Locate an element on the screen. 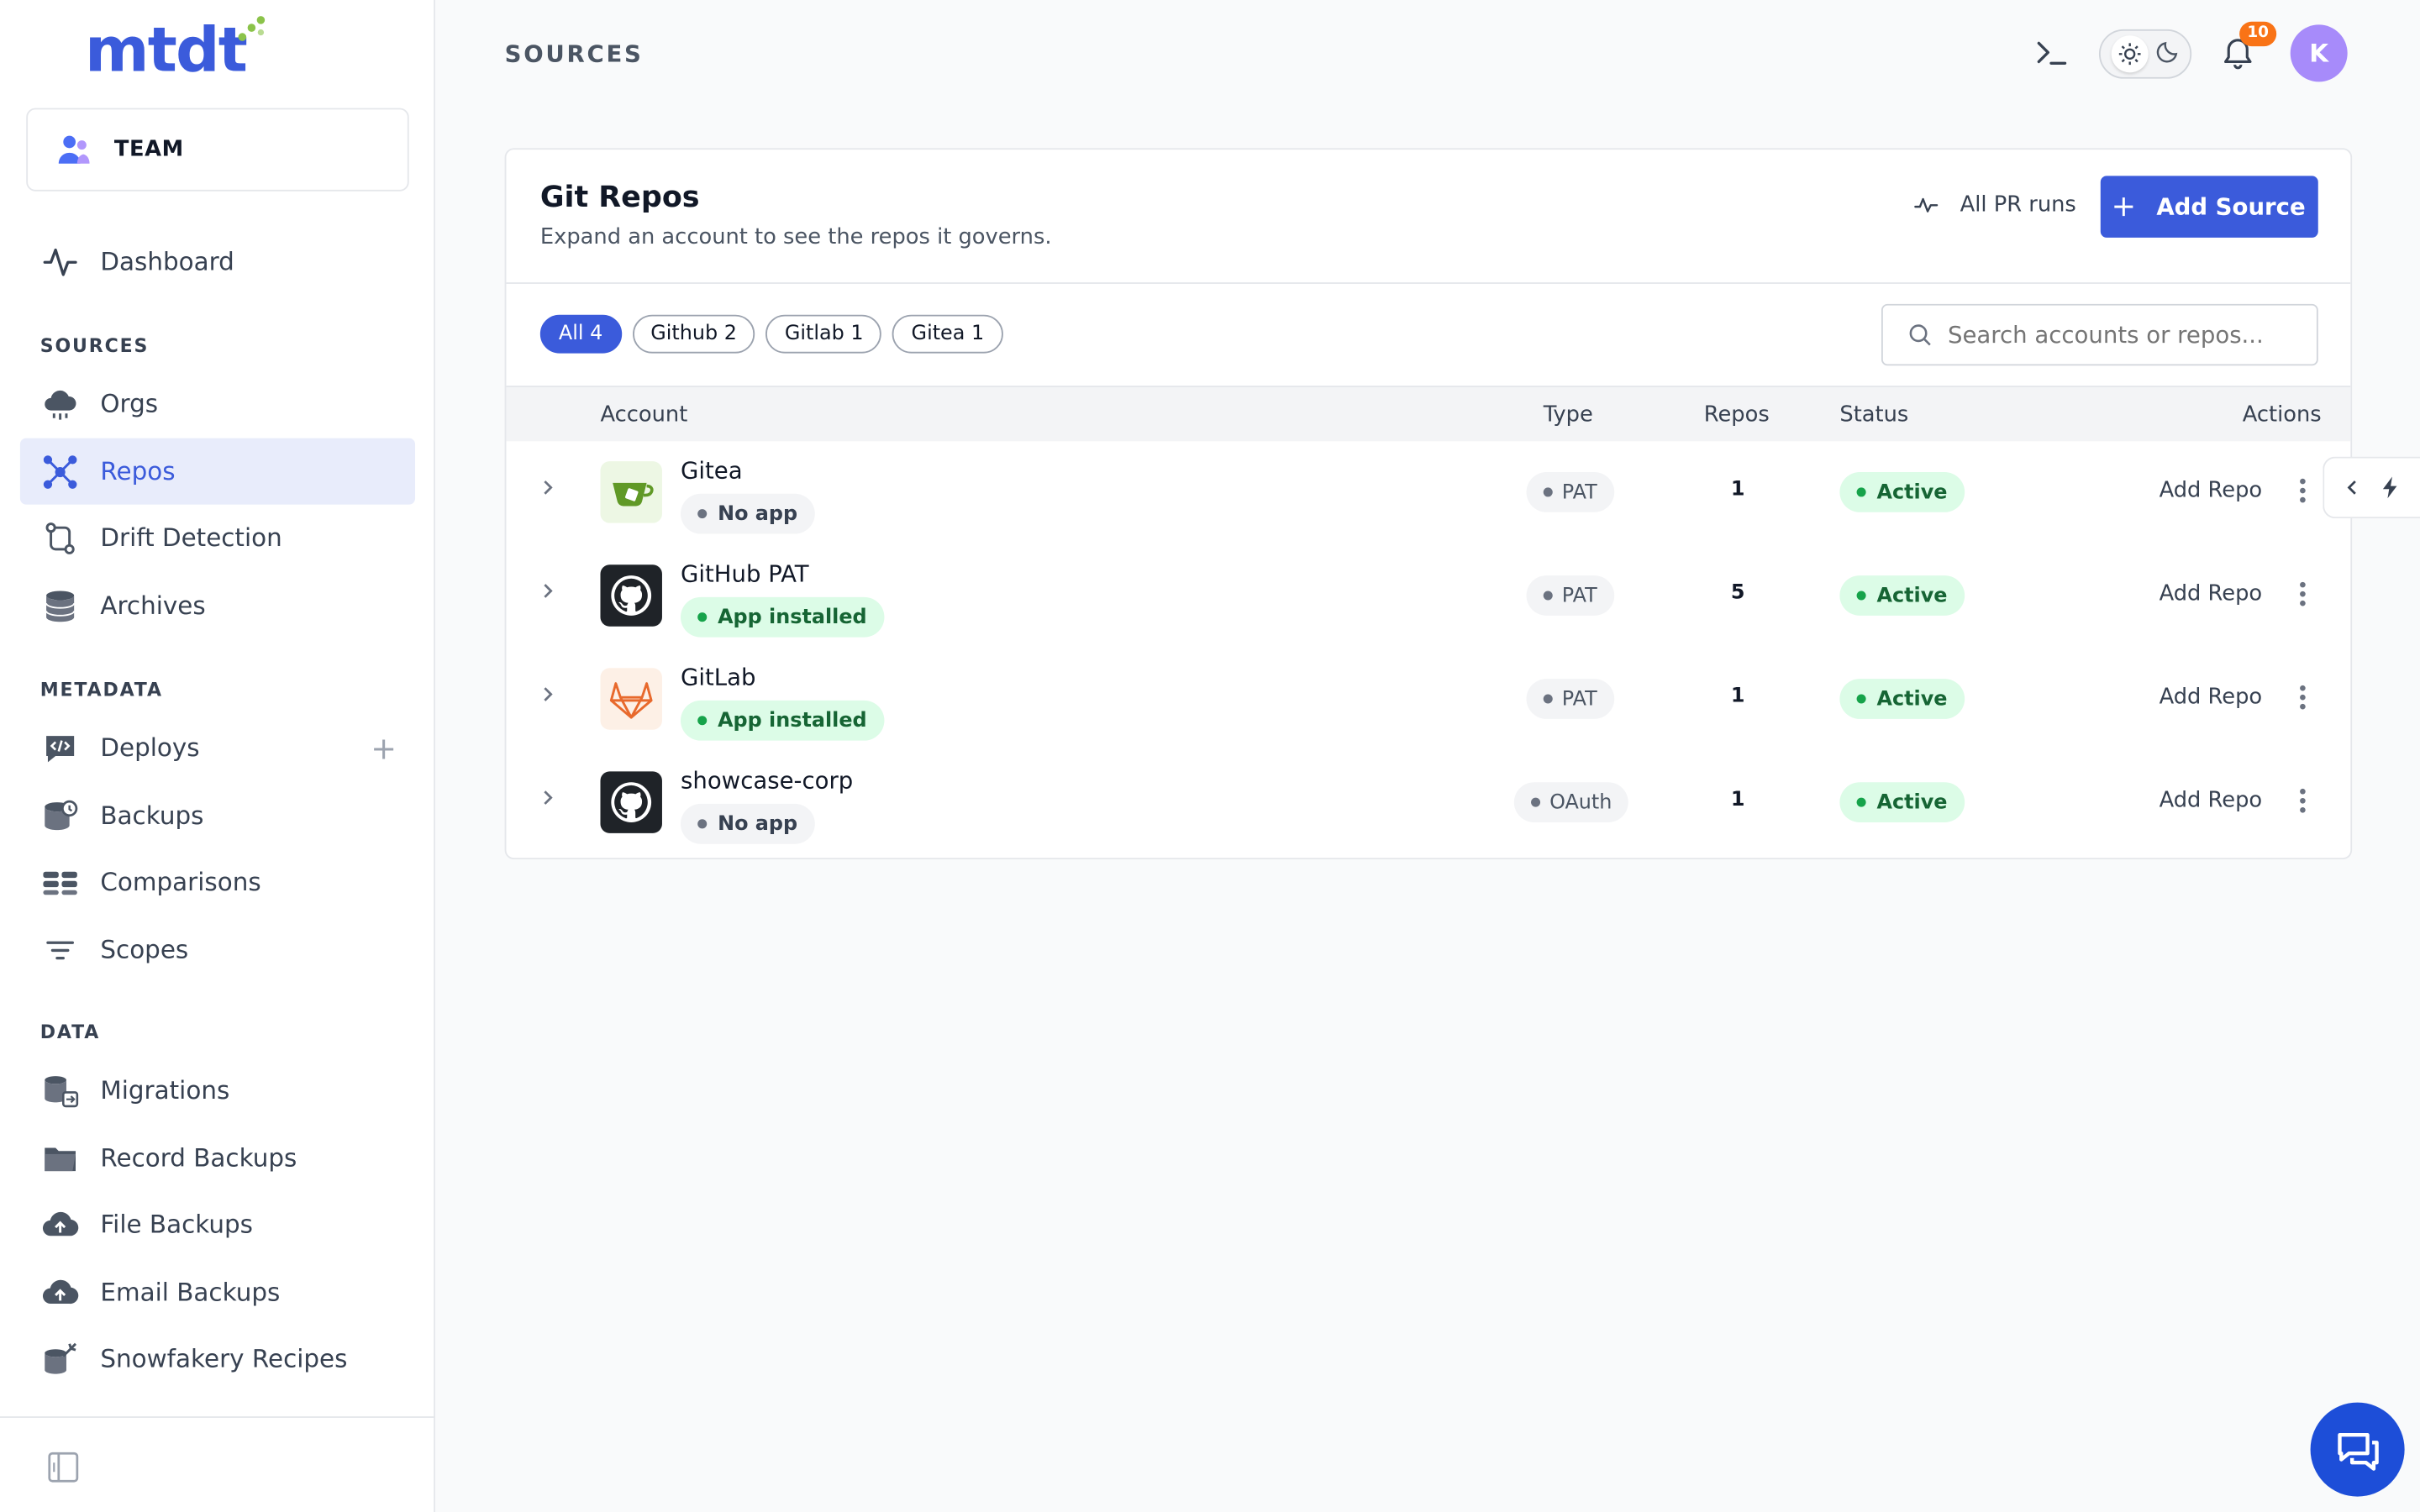 This screenshot has width=2420, height=1512. terminal-icon is located at coordinates (2051, 52).